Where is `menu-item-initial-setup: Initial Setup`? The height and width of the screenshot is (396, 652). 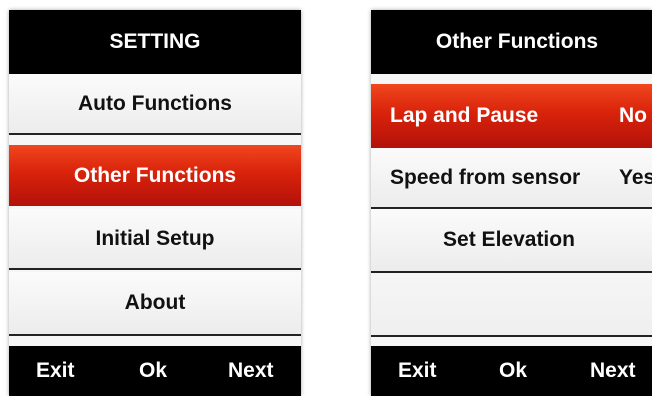 menu-item-initial-setup: Initial Setup is located at coordinates (155, 239).